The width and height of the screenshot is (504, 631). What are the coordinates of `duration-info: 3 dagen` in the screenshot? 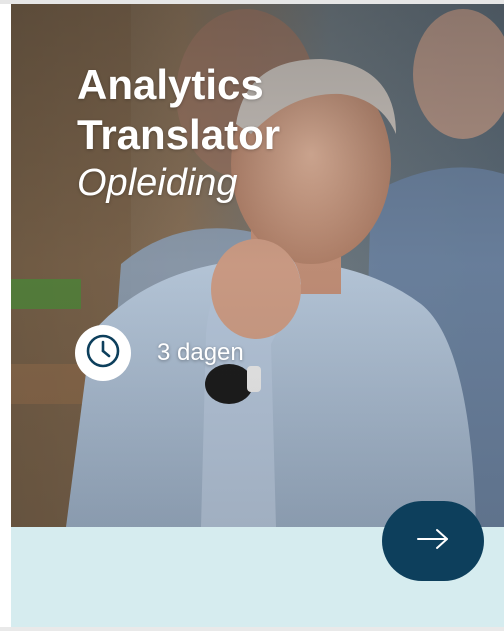 It's located at (159, 353).